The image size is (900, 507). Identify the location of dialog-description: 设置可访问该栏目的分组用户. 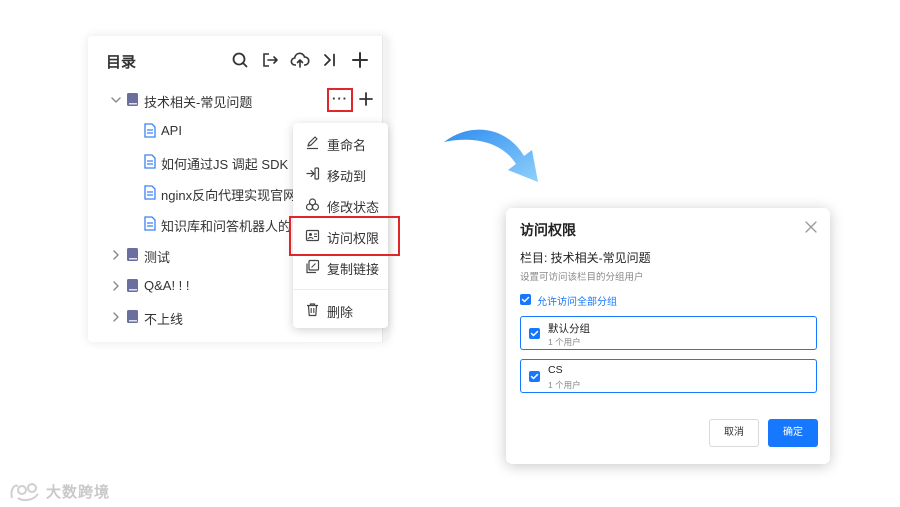
(582, 277).